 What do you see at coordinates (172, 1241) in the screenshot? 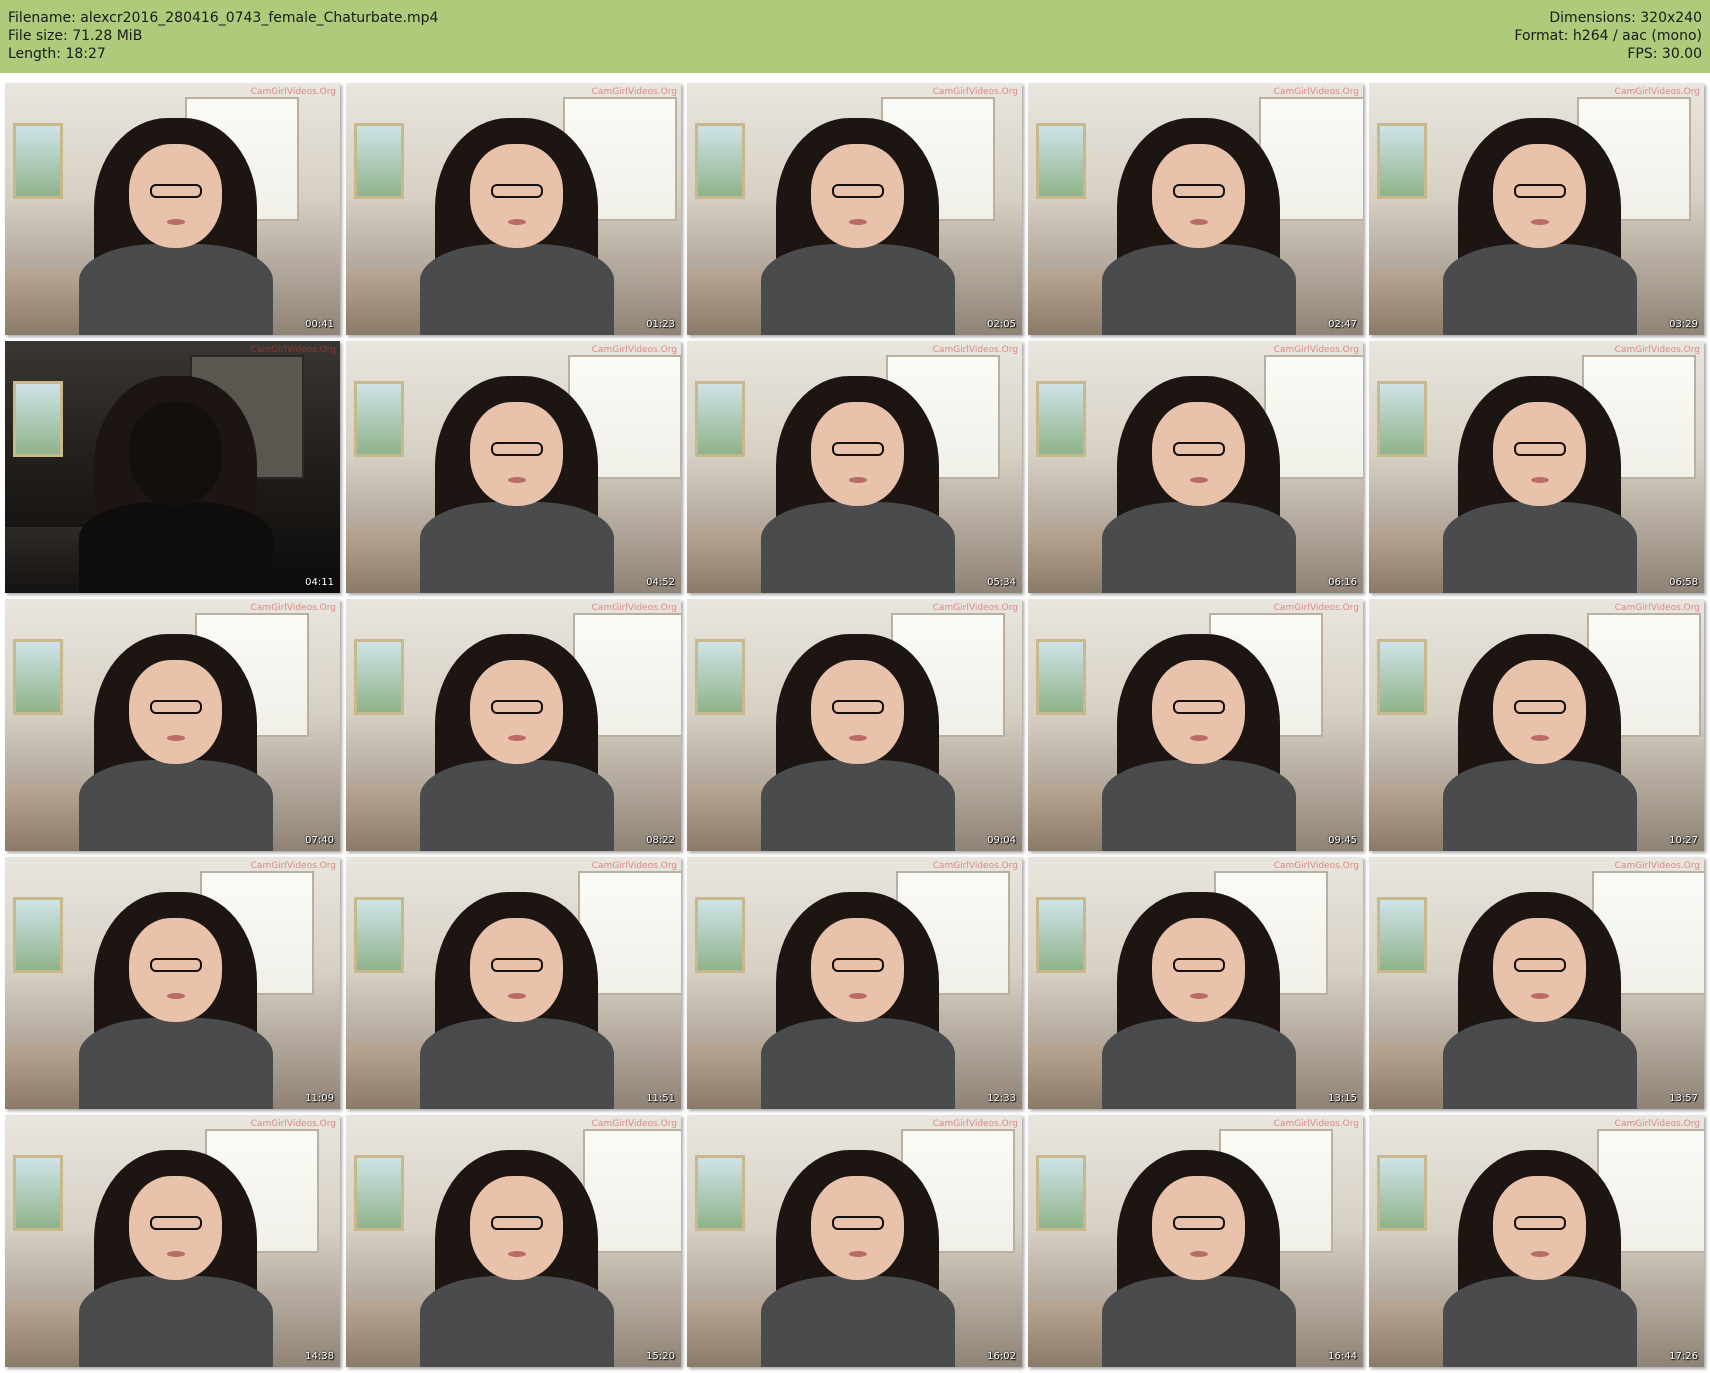
I see `video-thumbnail: CamGirlVideos.Org 14:38` at bounding box center [172, 1241].